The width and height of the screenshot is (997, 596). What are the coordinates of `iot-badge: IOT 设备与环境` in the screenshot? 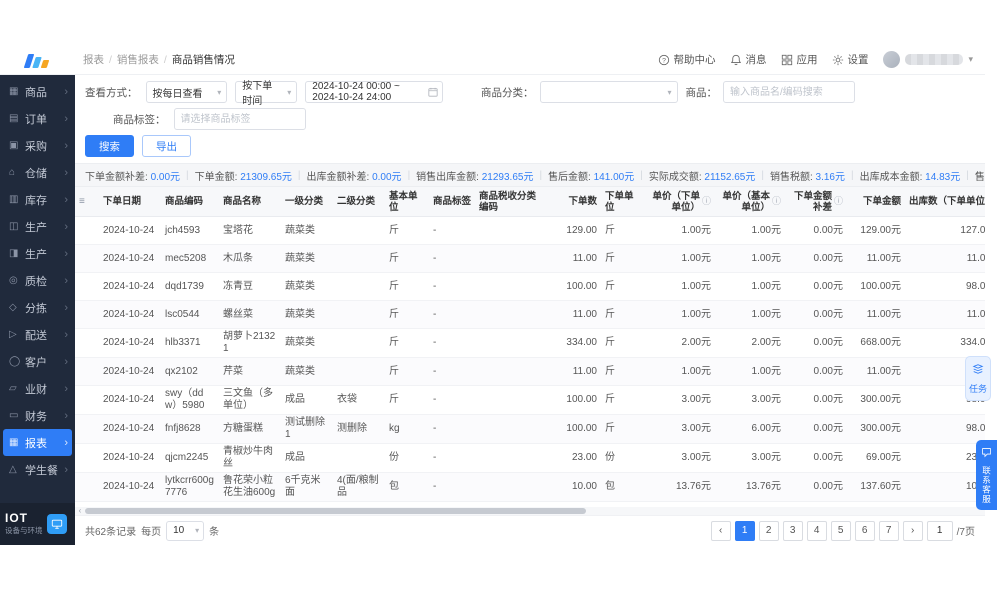 It's located at (37, 524).